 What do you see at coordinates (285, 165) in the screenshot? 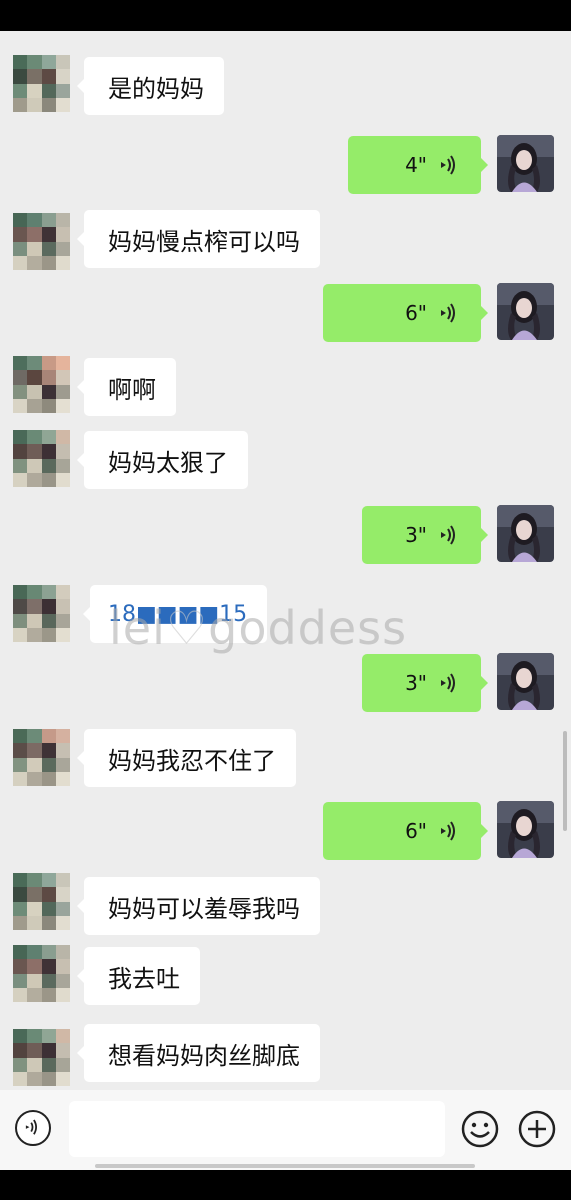
I see `message-row: 4"` at bounding box center [285, 165].